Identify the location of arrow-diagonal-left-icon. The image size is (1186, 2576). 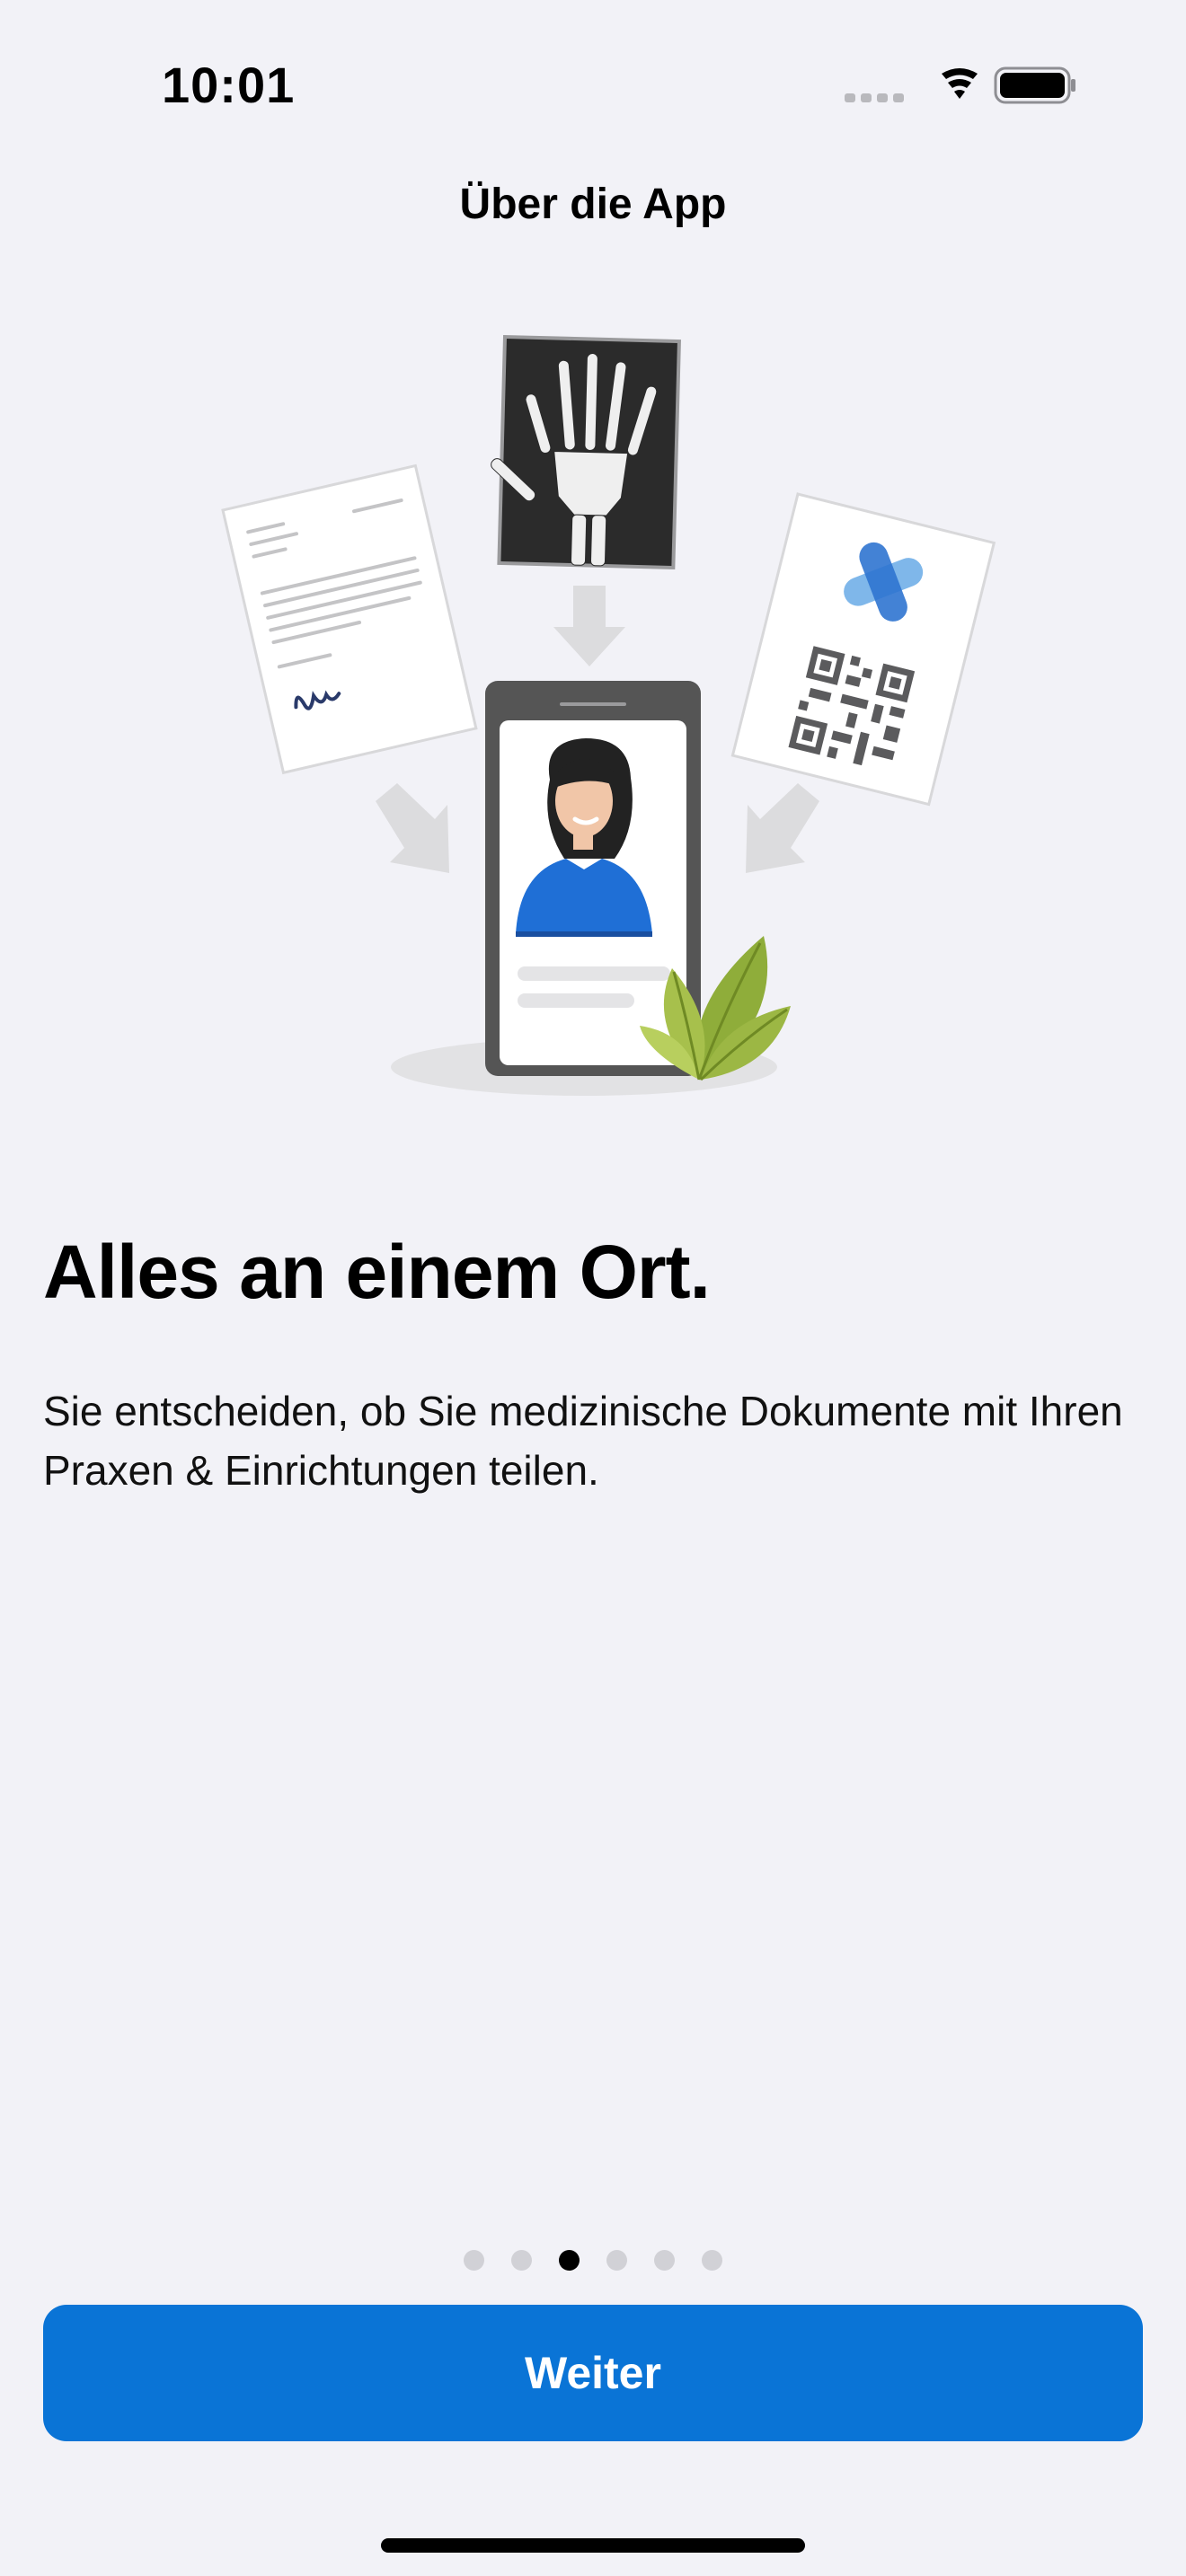
(412, 828).